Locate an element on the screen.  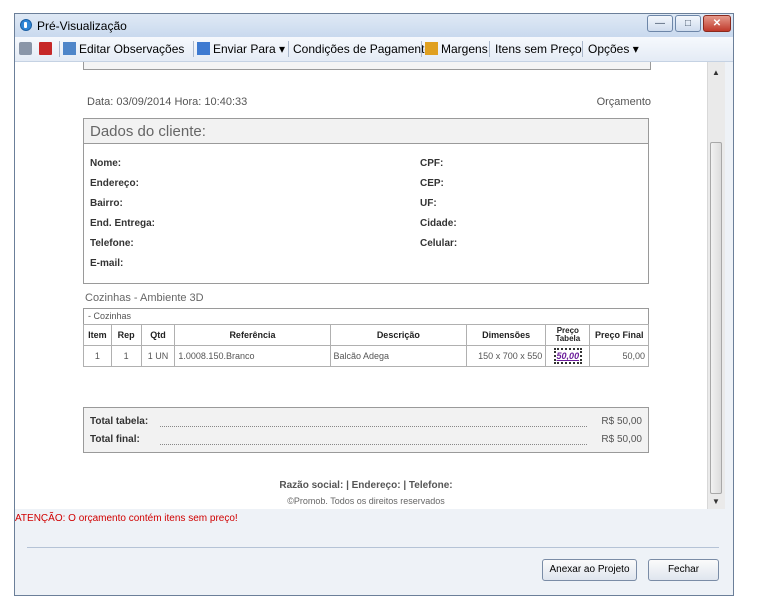
total-table-row: Total tabela: R$ 50,00 is located at coordinates (366, 423).